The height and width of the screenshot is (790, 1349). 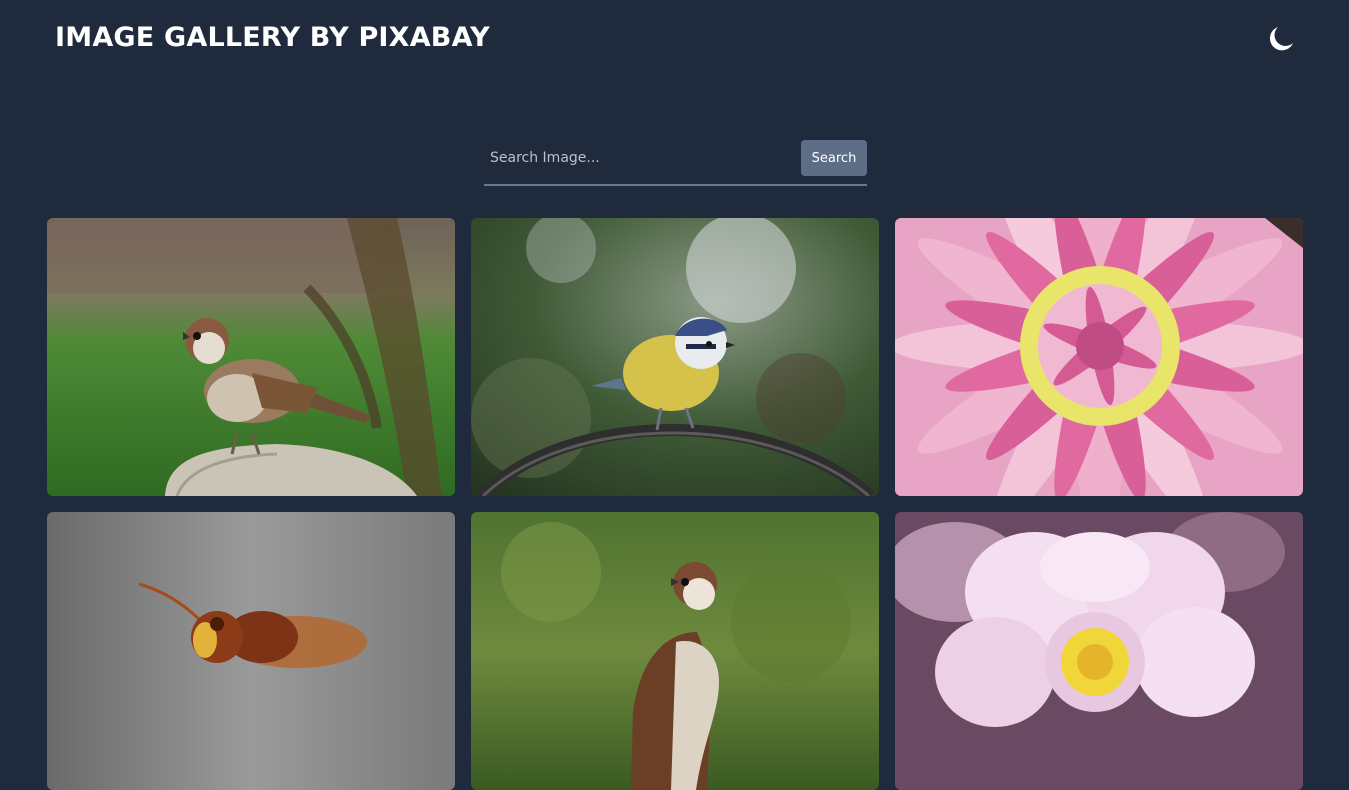 What do you see at coordinates (834, 158) in the screenshot?
I see `search-button: Search` at bounding box center [834, 158].